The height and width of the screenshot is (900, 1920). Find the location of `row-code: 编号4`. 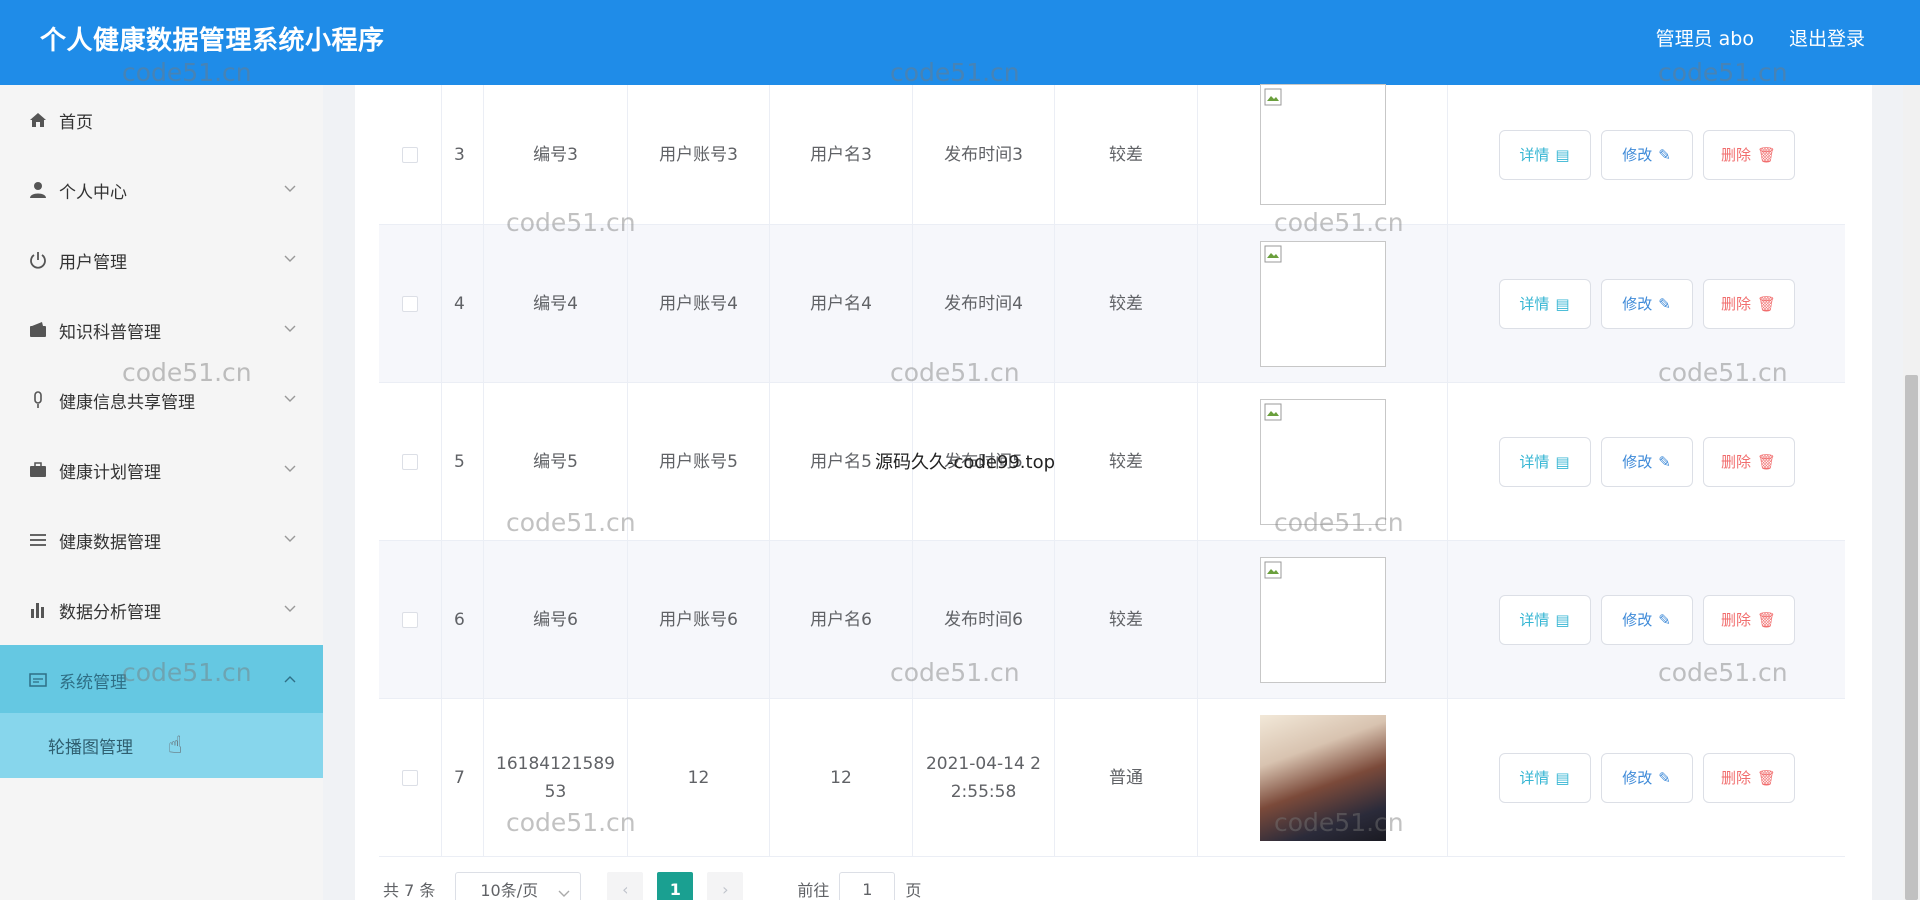

row-code: 编号4 is located at coordinates (556, 304).